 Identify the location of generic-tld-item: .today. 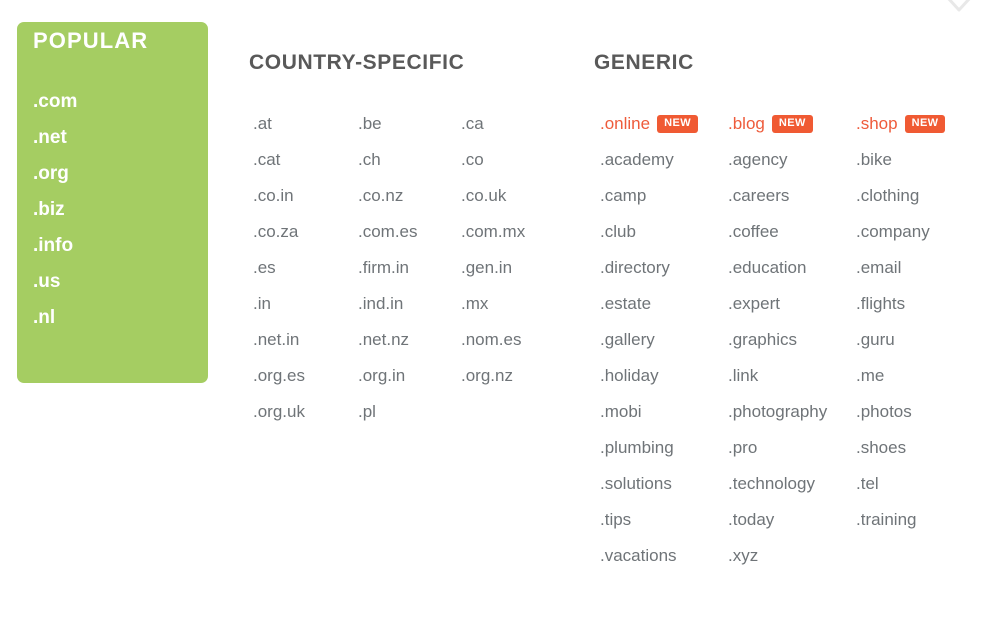
(777, 520).